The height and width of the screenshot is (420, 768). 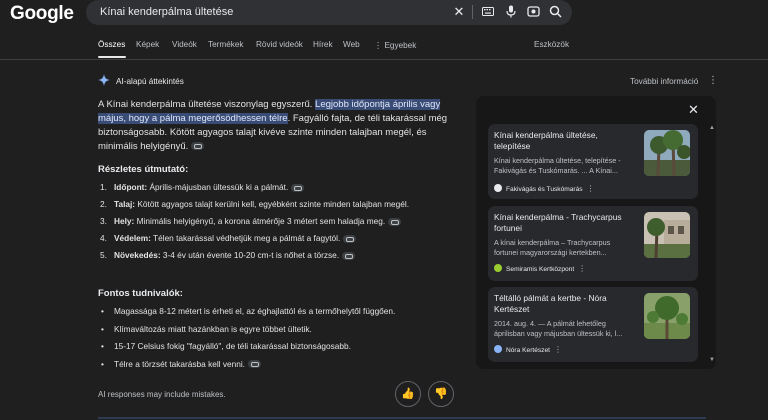 What do you see at coordinates (226, 44) in the screenshot?
I see `tab-termekek: Termékek` at bounding box center [226, 44].